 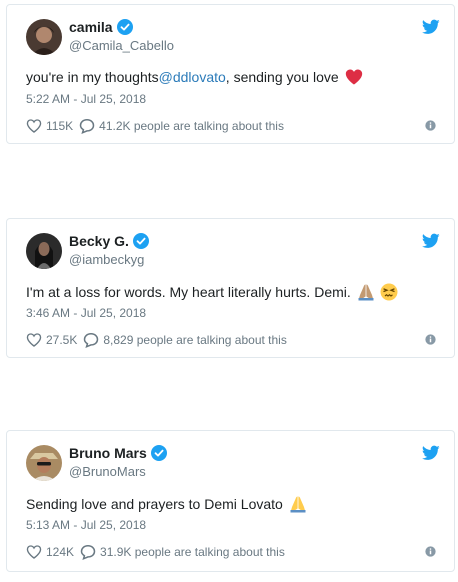 I want to click on talking-count: 8,829 people are talking about this, so click(x=195, y=340).